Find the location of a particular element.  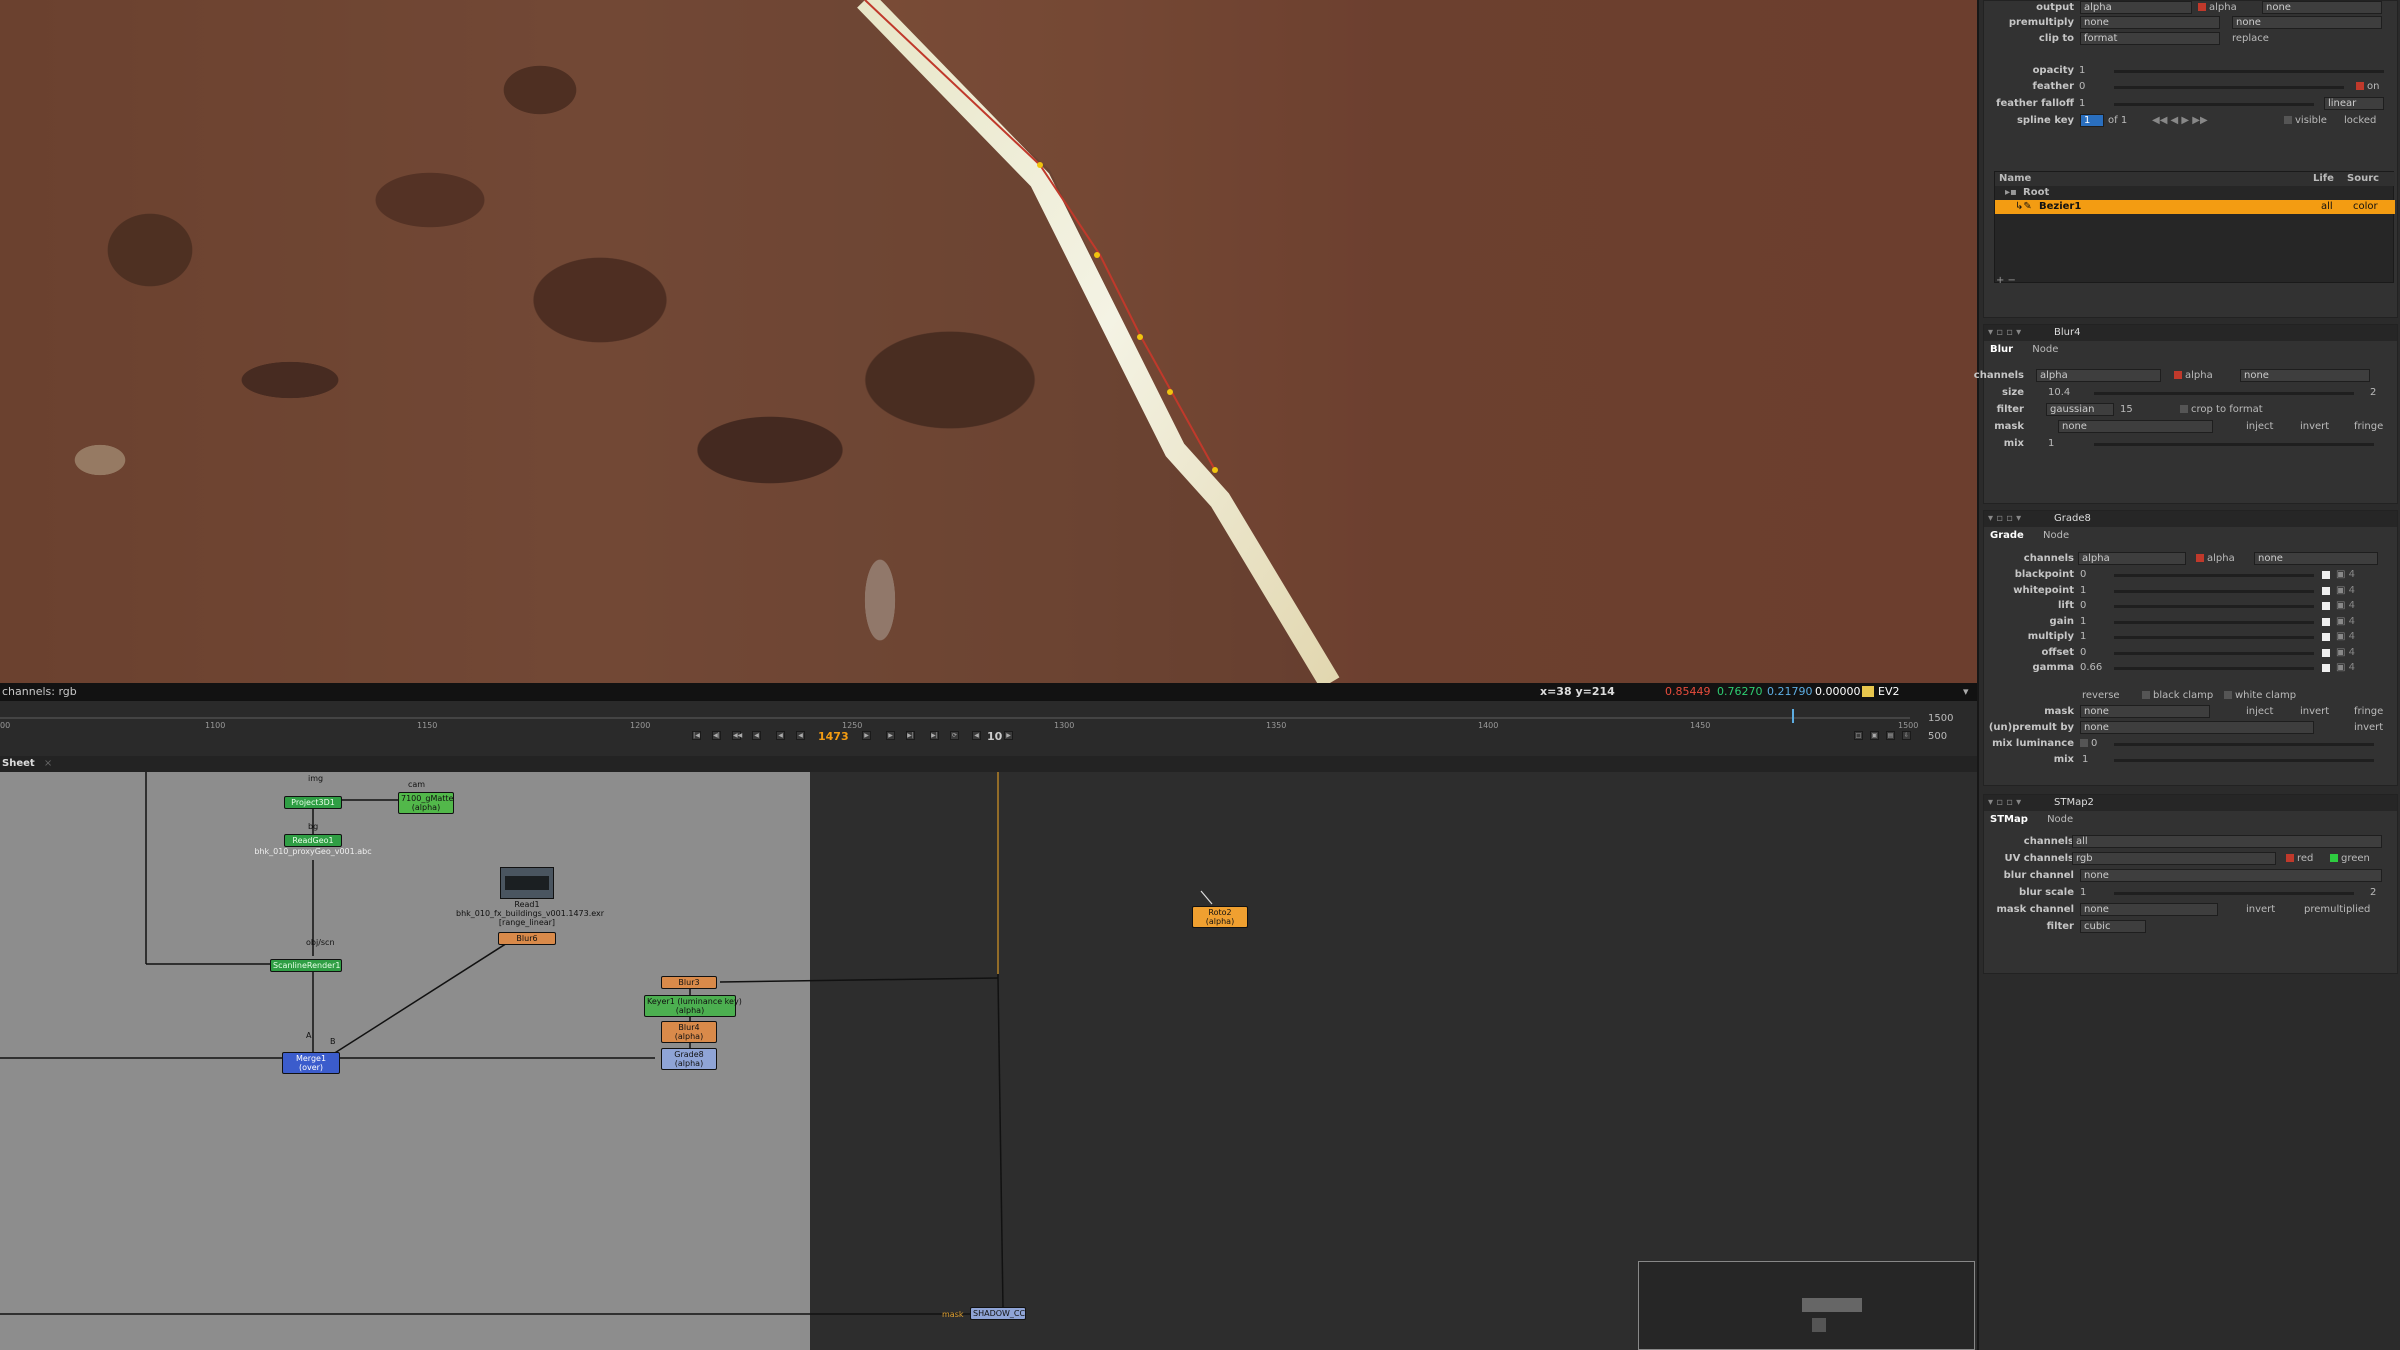

step-increment-field: 10 is located at coordinates (994, 736).